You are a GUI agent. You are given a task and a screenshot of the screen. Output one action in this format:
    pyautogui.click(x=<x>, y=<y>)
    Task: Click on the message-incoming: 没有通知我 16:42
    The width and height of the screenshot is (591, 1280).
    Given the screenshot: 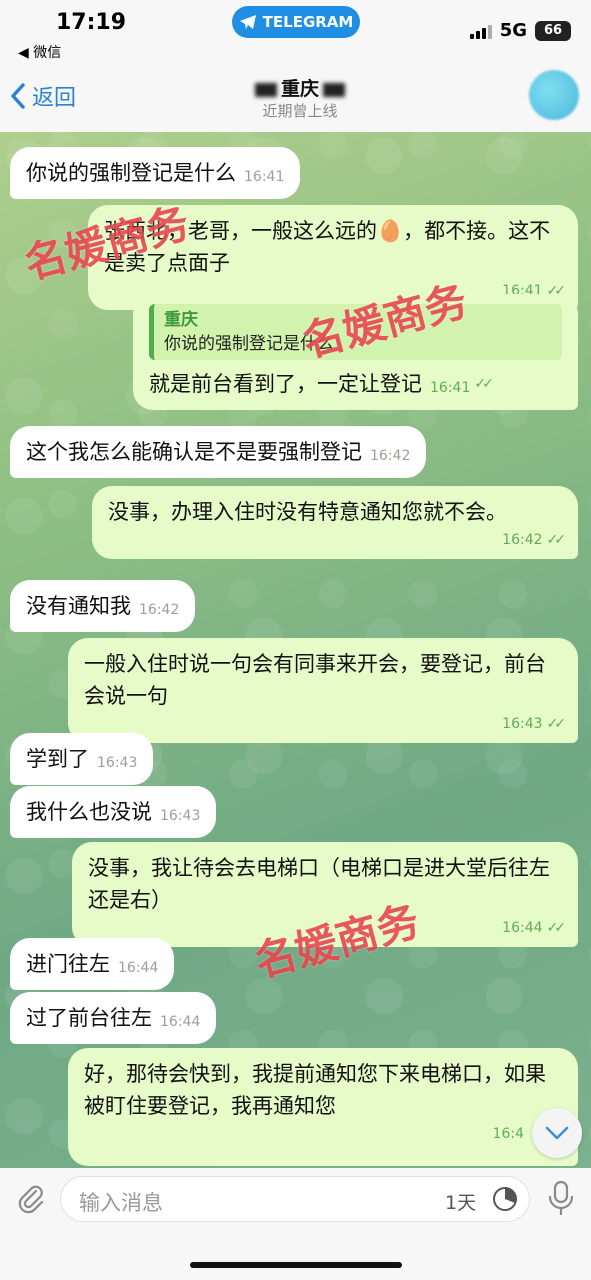 What is the action you would take?
    pyautogui.click(x=103, y=606)
    